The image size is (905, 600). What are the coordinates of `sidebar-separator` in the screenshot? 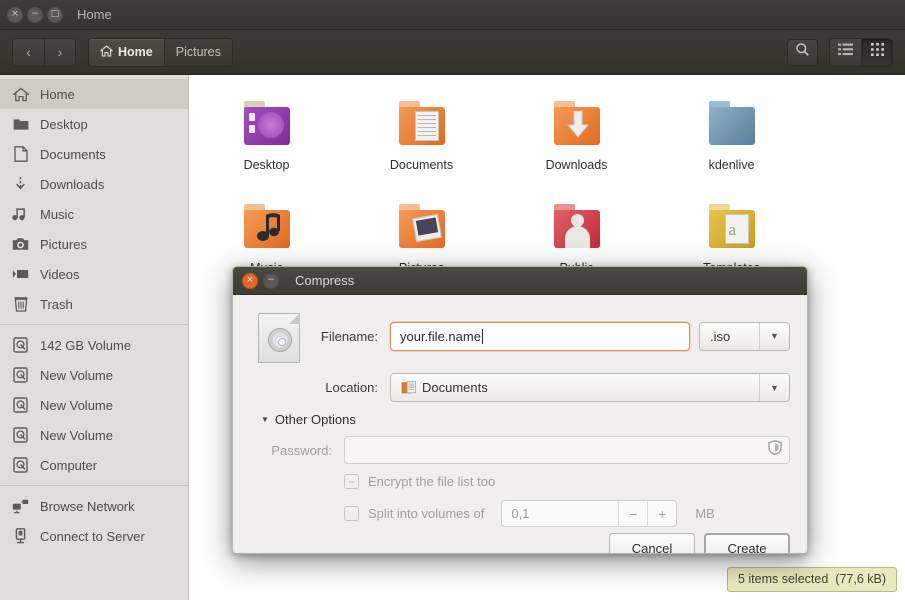 It's located at (94, 485).